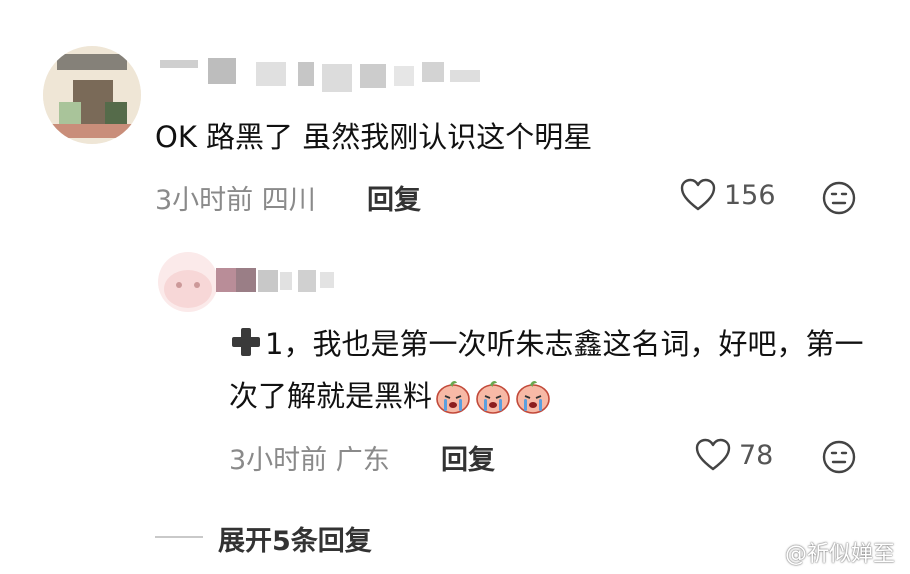 This screenshot has width=910, height=574. I want to click on reply-reply-button: 回复, so click(468, 457).